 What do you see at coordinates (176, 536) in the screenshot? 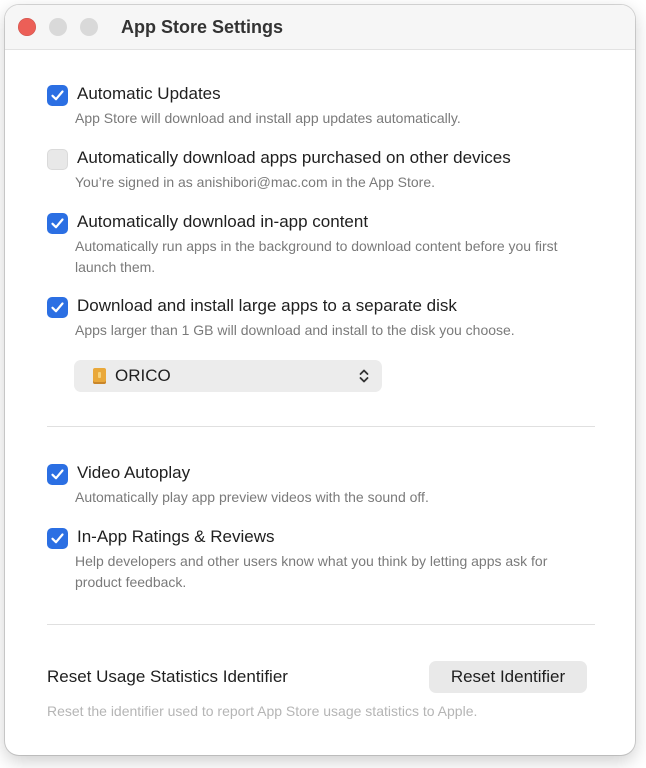
I see `option-label: In-App Ratings & Reviews` at bounding box center [176, 536].